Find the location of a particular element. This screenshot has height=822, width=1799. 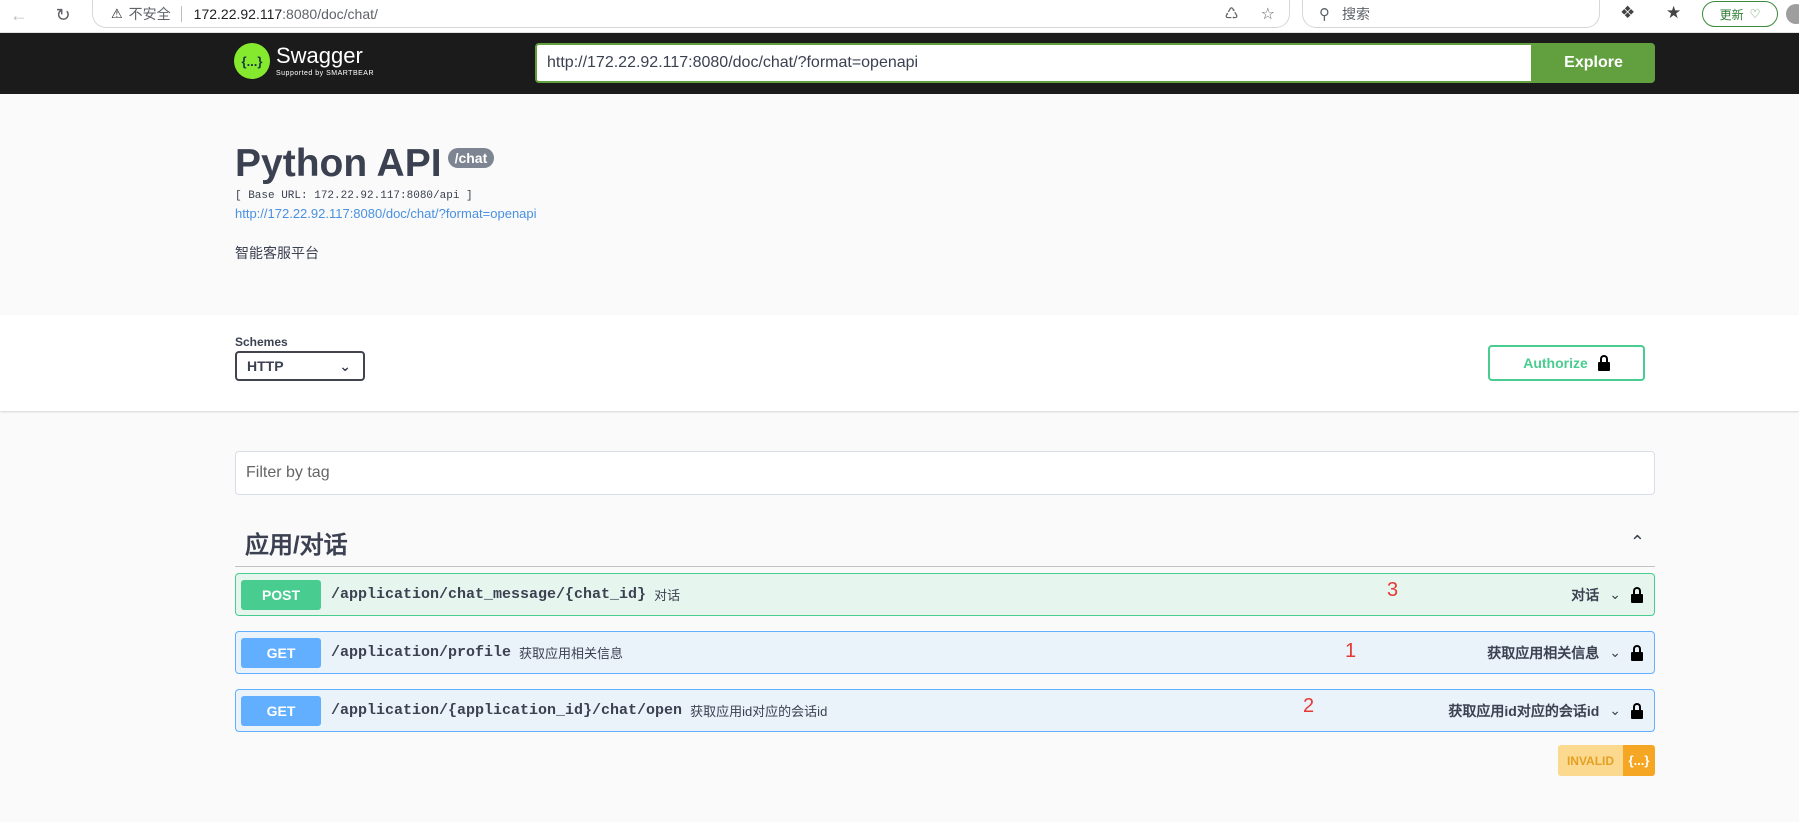

address-bar: ⚠ 不安全 172.22.92.117:8080/doc/chat/ ♺ ☆ is located at coordinates (691, 14).